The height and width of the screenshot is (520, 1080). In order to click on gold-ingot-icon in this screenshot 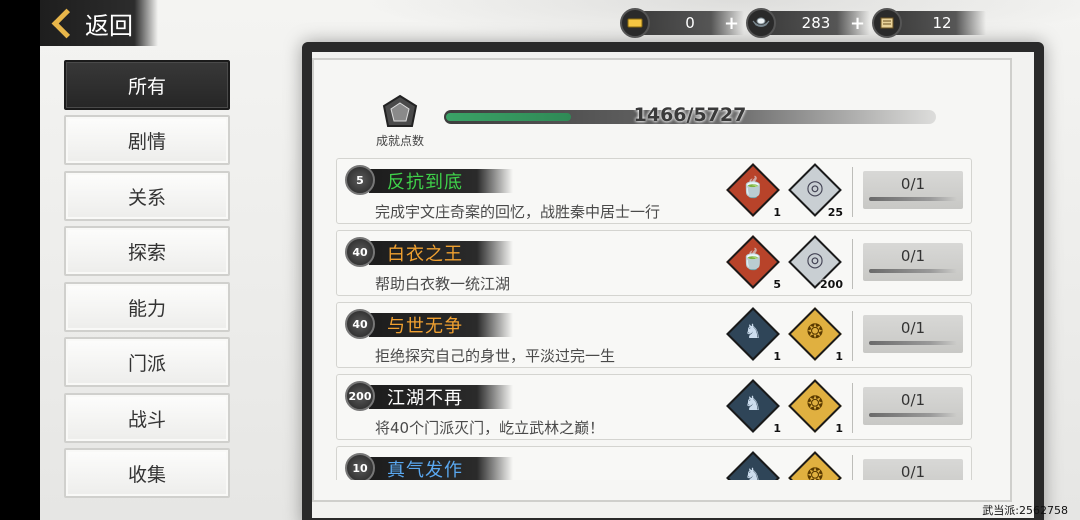, I will do `click(635, 23)`.